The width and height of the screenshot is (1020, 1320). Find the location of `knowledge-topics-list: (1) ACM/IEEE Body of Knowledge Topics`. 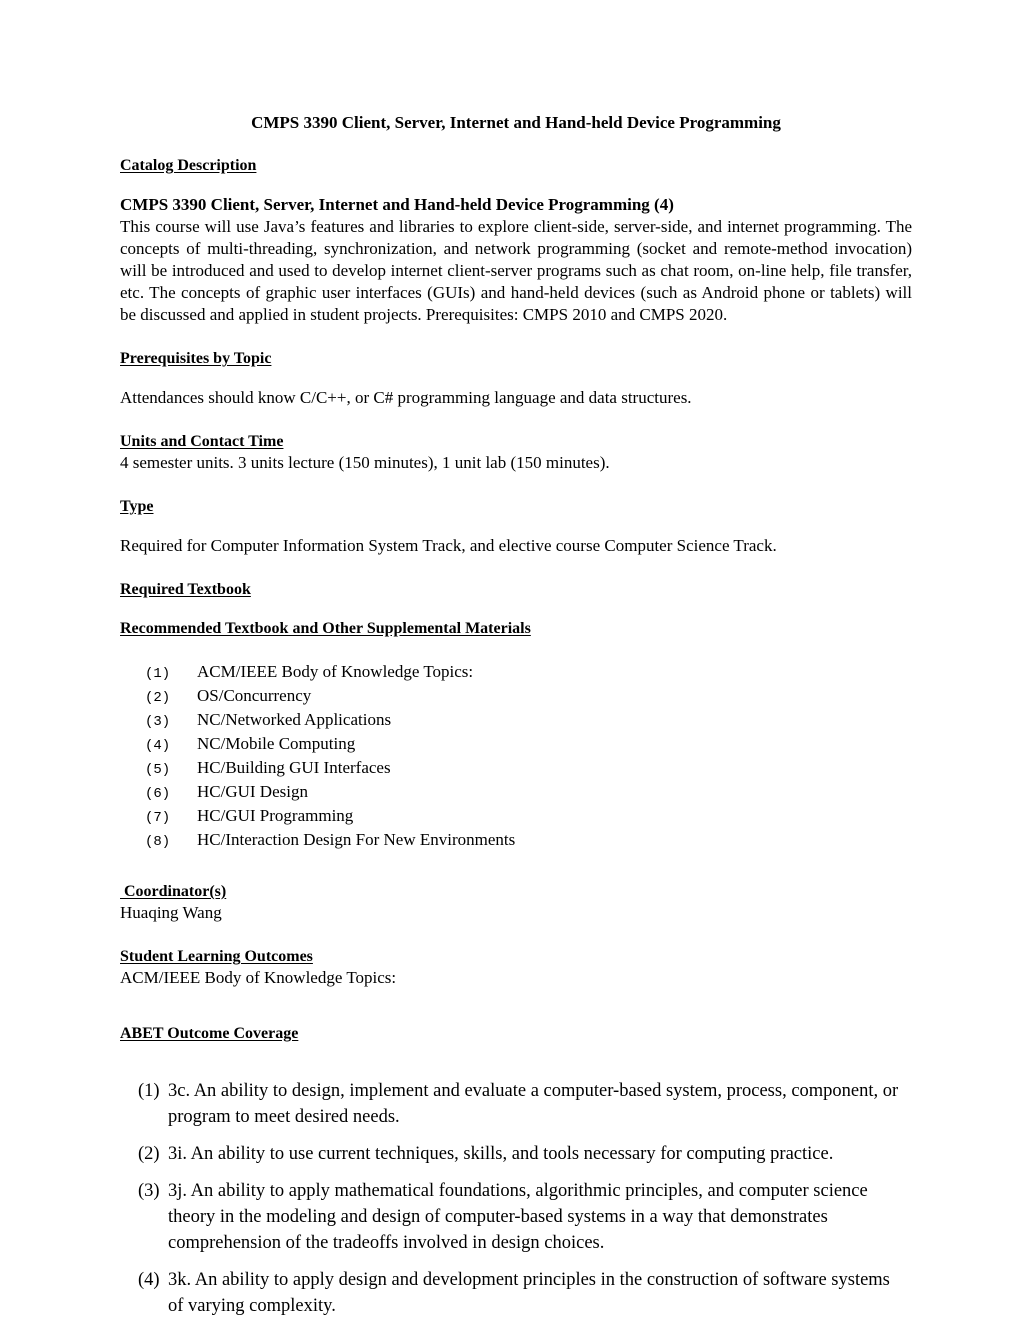

knowledge-topics-list: (1) ACM/IEEE Body of Knowledge Topics is located at coordinates (516, 757).